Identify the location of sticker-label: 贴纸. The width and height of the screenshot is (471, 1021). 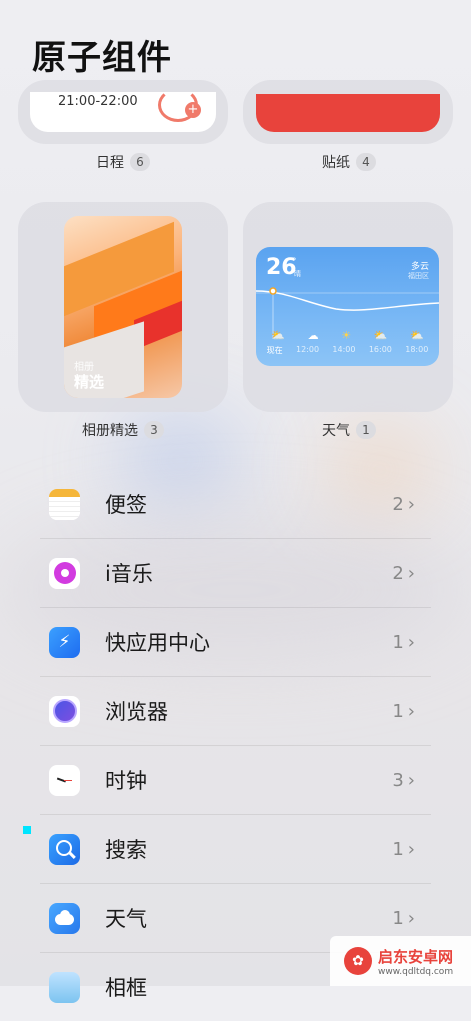
(336, 163).